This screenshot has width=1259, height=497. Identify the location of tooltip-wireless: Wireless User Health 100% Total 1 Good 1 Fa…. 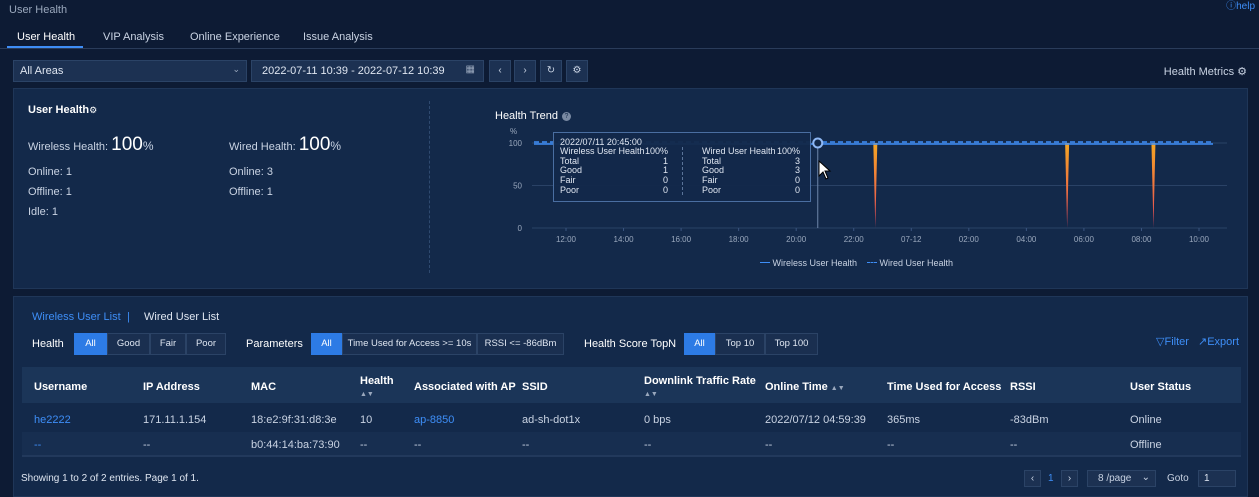
(614, 170).